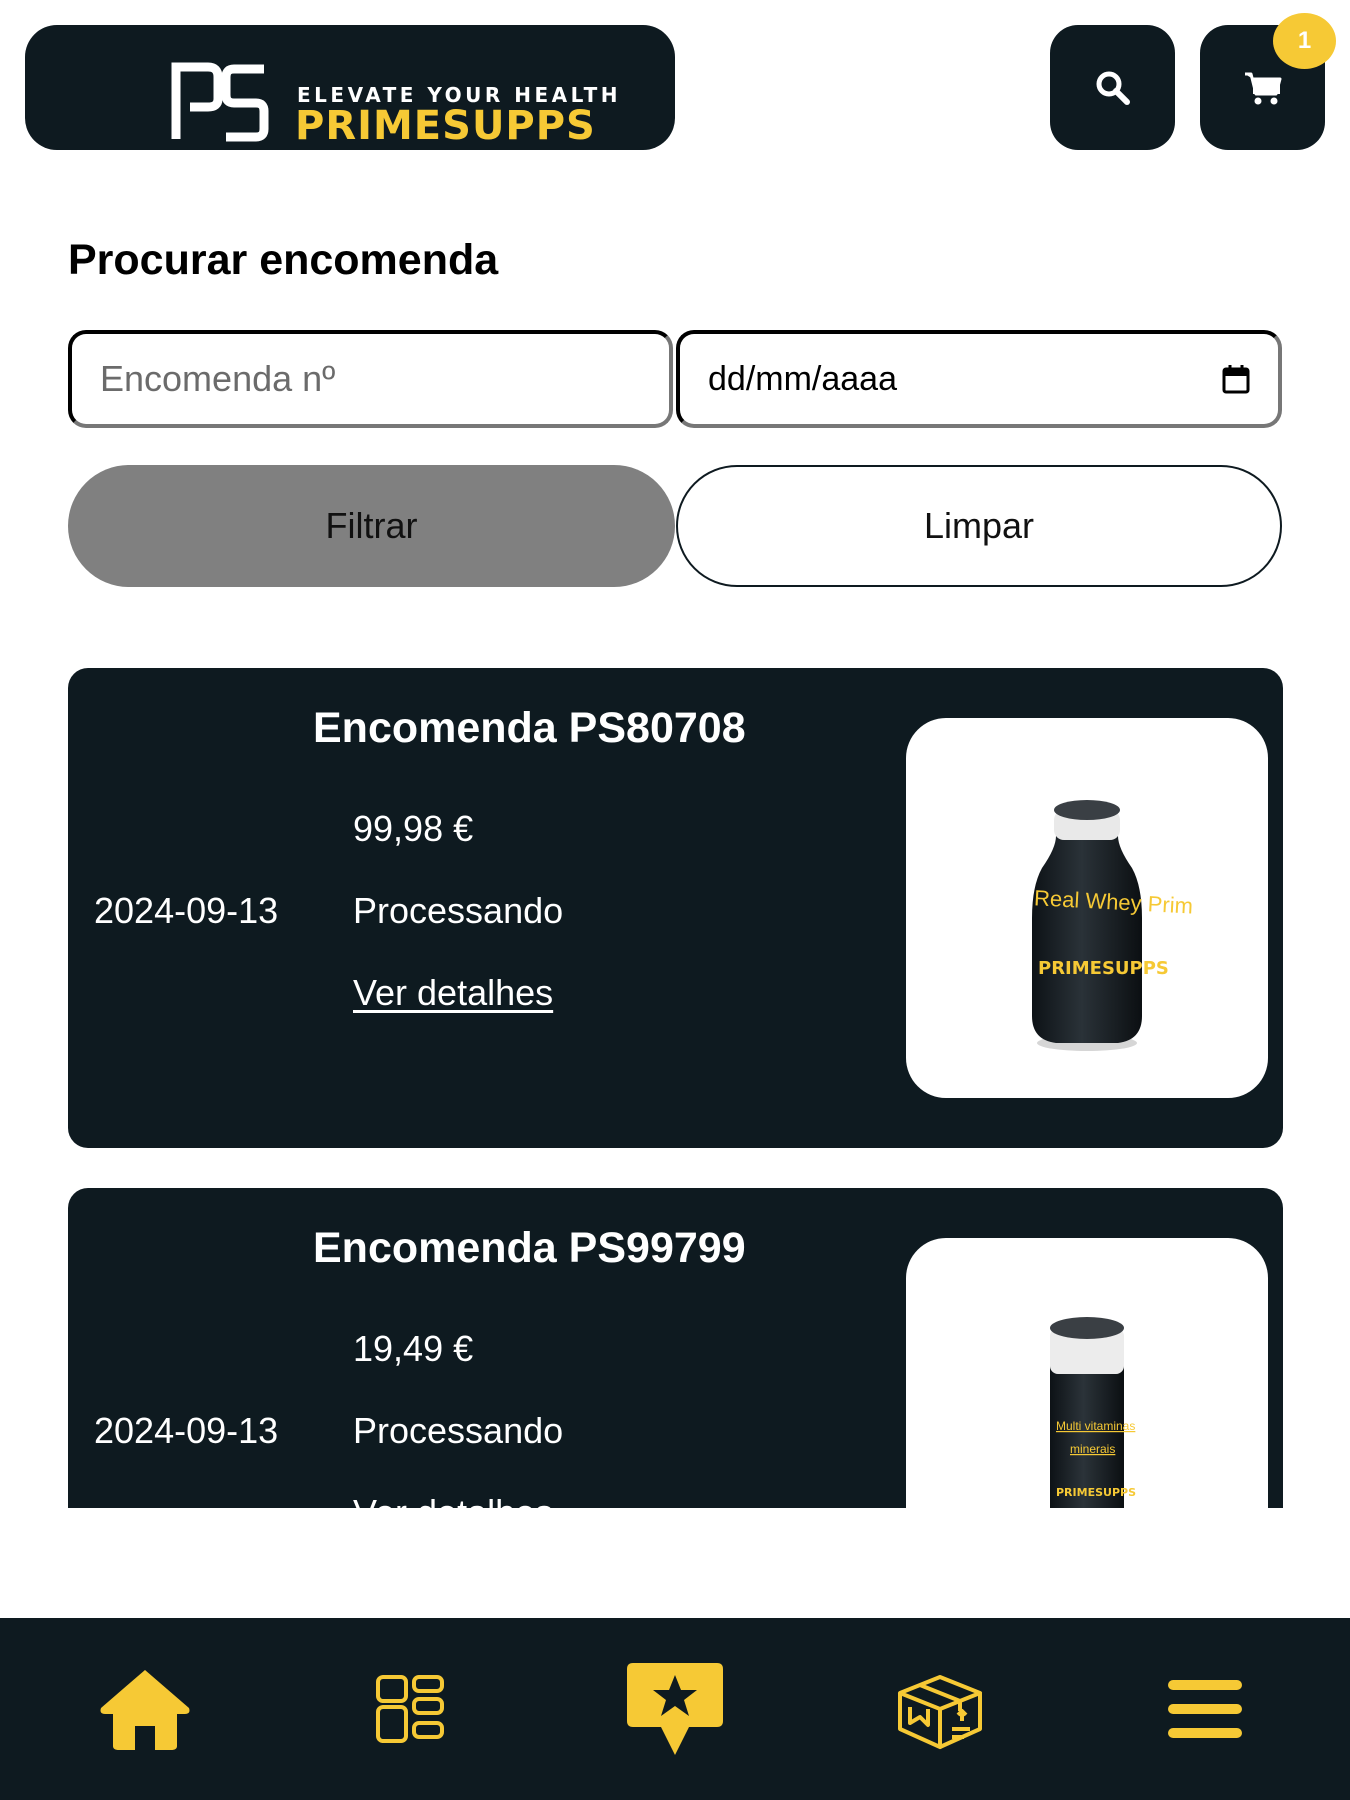 The image size is (1350, 1800). What do you see at coordinates (1087, 908) in the screenshot?
I see `product-image: Real Whey Prim PRIMESUPPS` at bounding box center [1087, 908].